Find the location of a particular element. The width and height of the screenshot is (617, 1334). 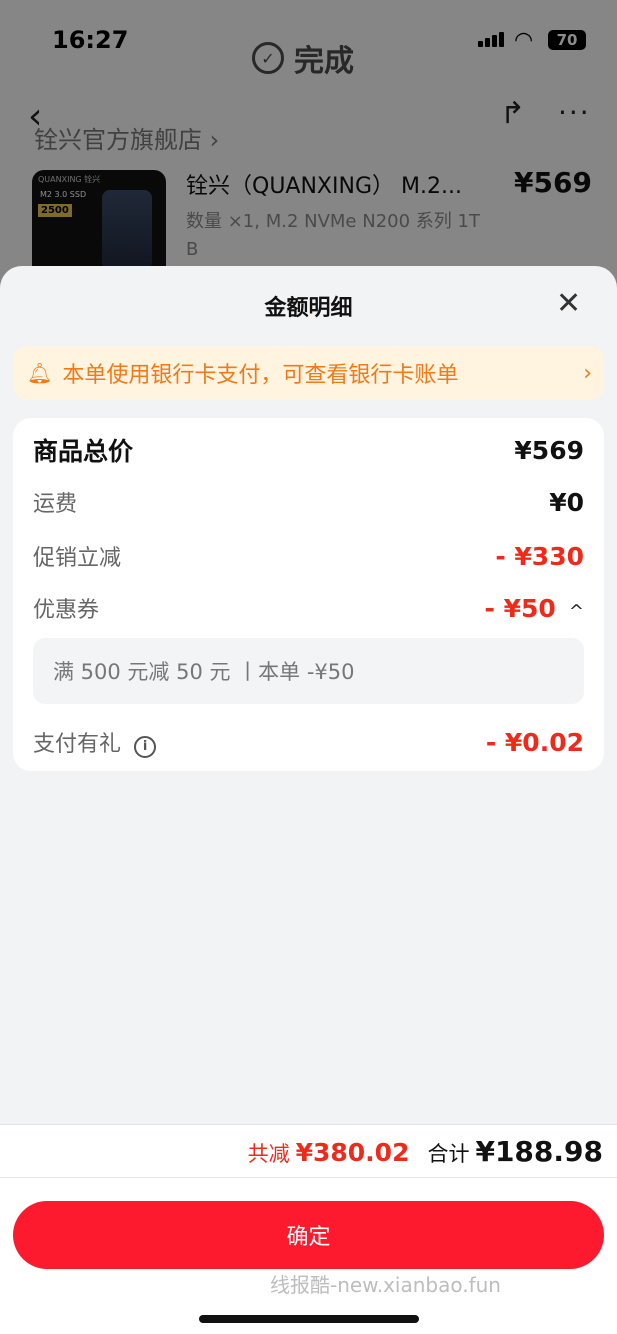

total-sum-label: 合计 is located at coordinates (448, 1154).